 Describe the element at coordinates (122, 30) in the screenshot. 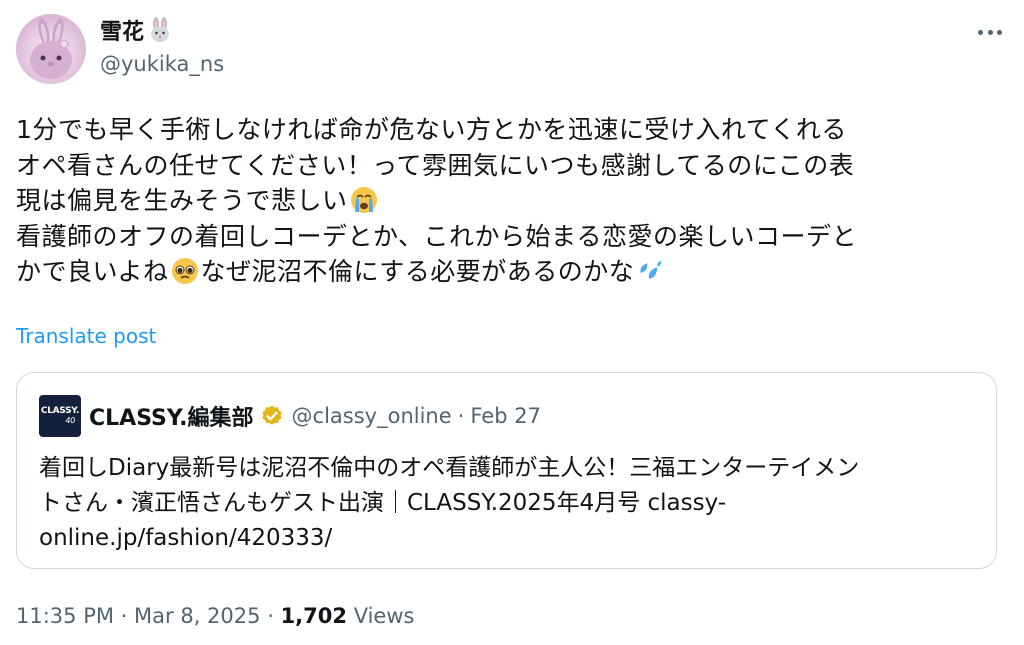

I see `author-display-name: 雪花` at that location.